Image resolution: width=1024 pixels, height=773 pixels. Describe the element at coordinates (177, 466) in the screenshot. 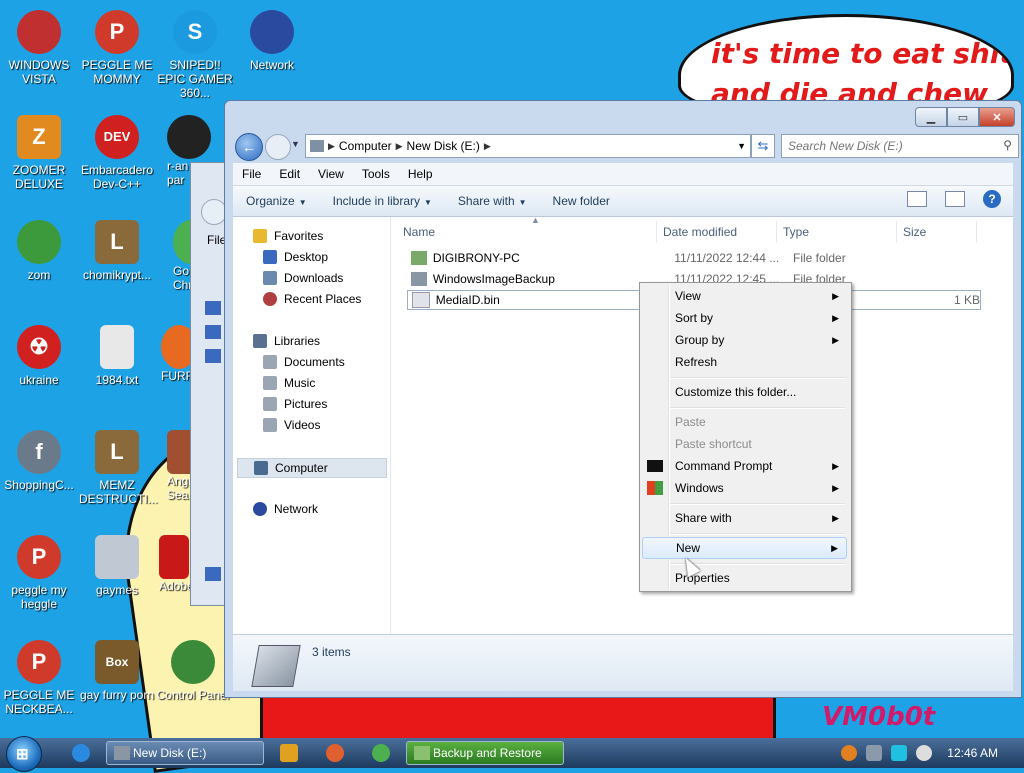

I see `desktop-icon: Angr Sea` at that location.